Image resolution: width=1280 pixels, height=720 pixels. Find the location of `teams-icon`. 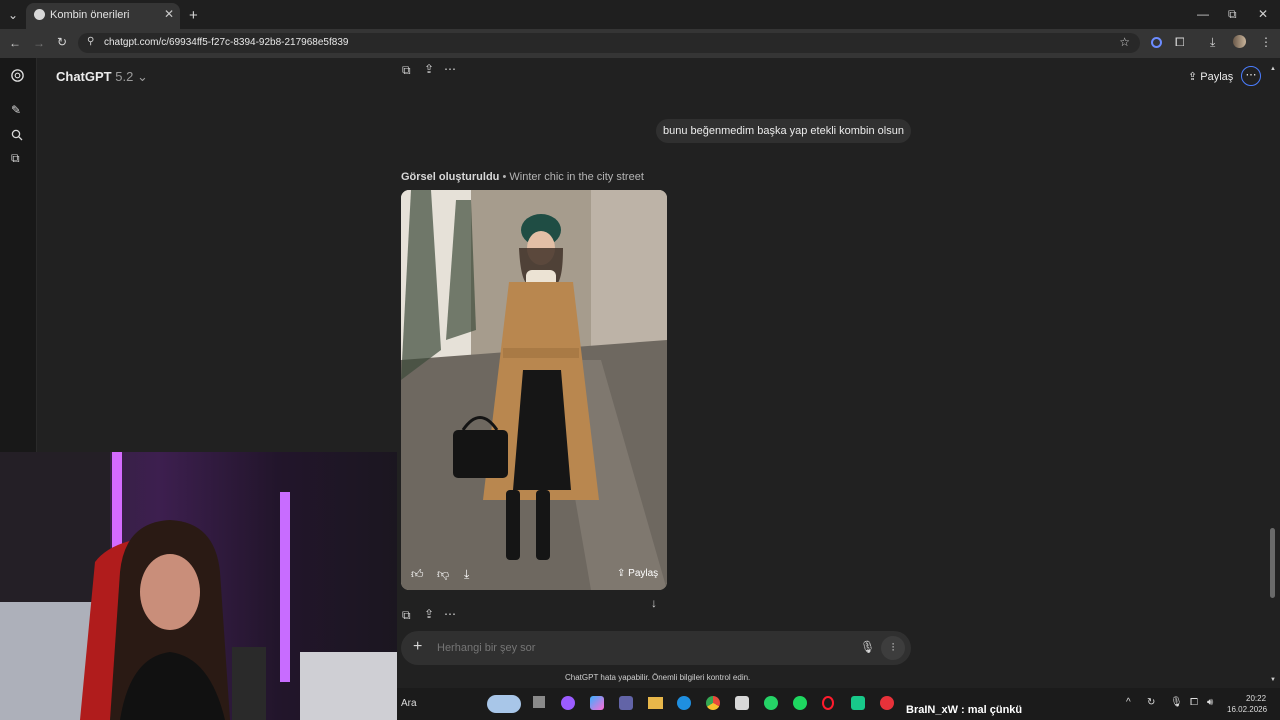

teams-icon is located at coordinates (626, 703).